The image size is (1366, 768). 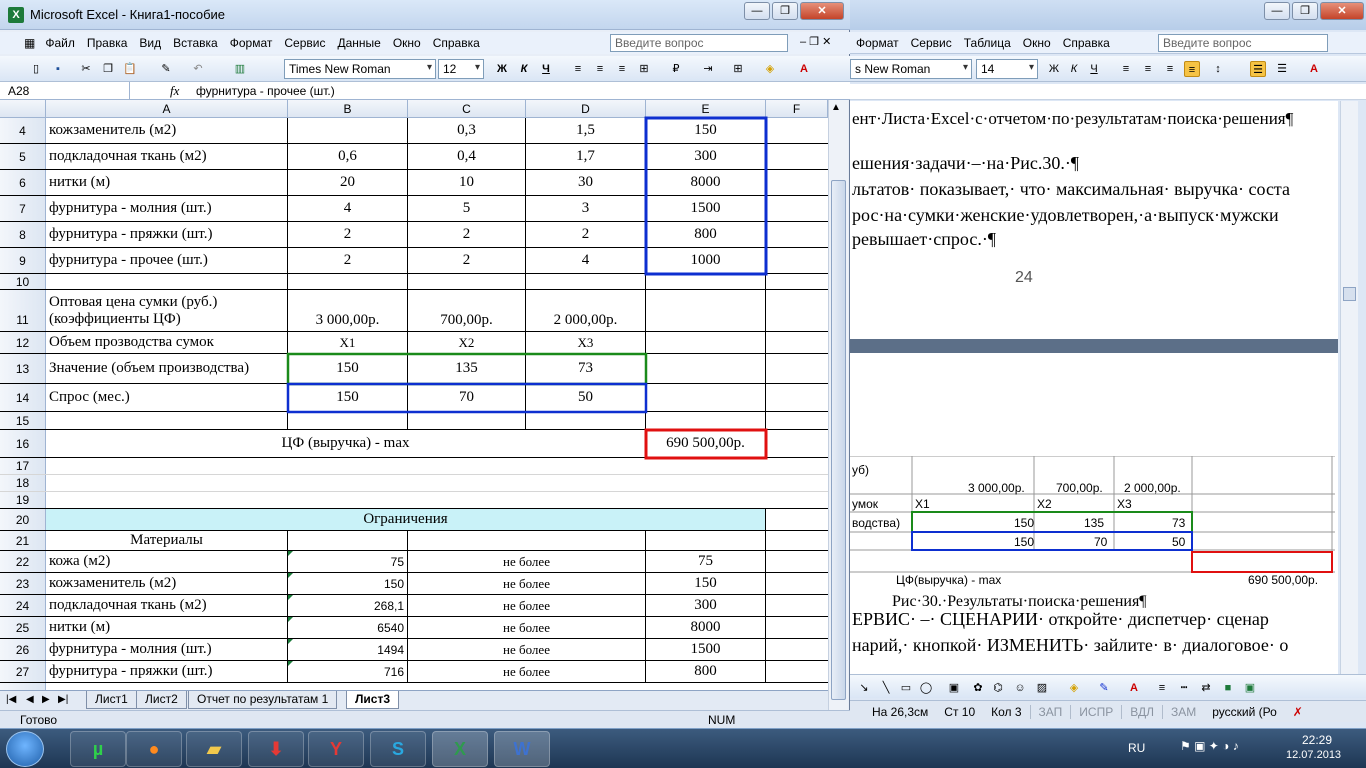 I want to click on cell-a21: Материалы, so click(x=167, y=540).